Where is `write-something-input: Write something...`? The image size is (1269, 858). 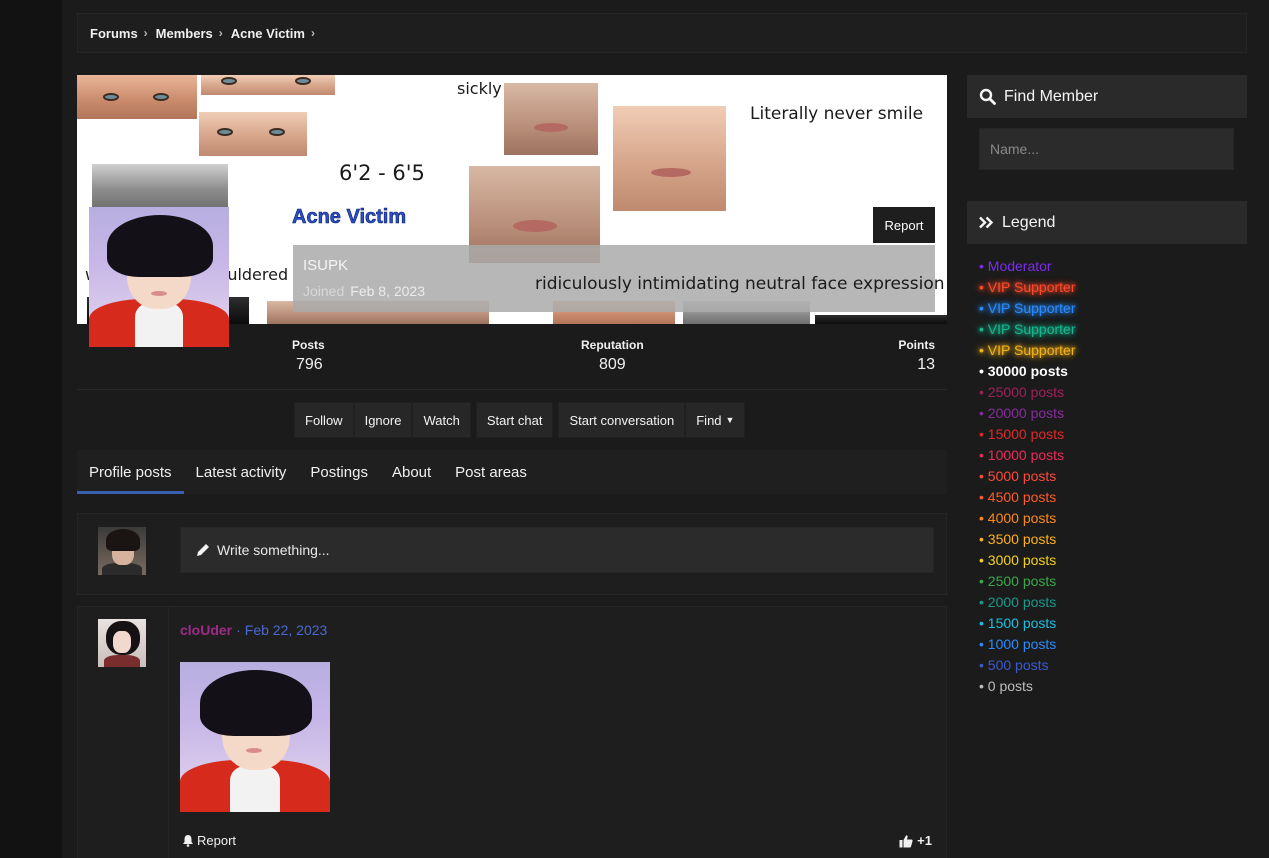 write-something-input: Write something... is located at coordinates (557, 550).